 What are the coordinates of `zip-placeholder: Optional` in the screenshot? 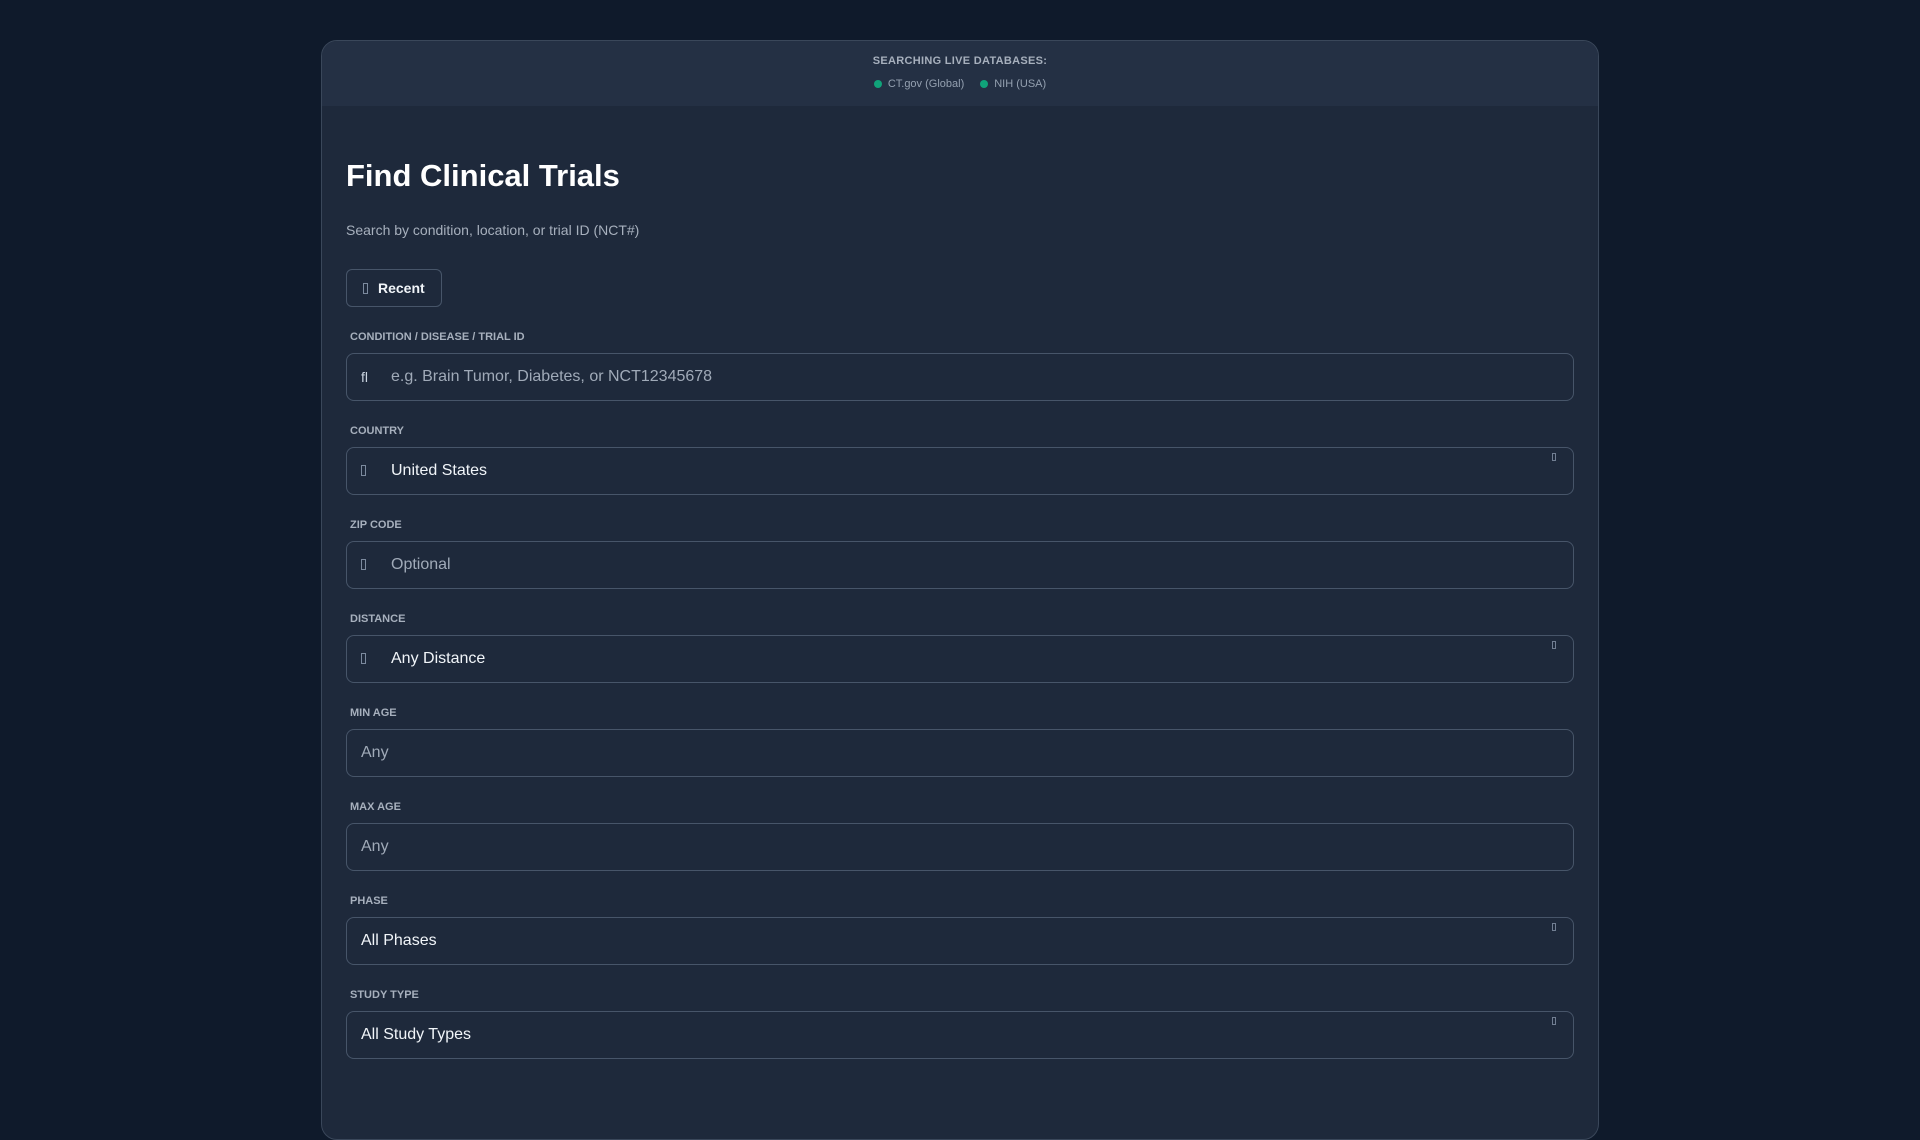 It's located at (421, 564).